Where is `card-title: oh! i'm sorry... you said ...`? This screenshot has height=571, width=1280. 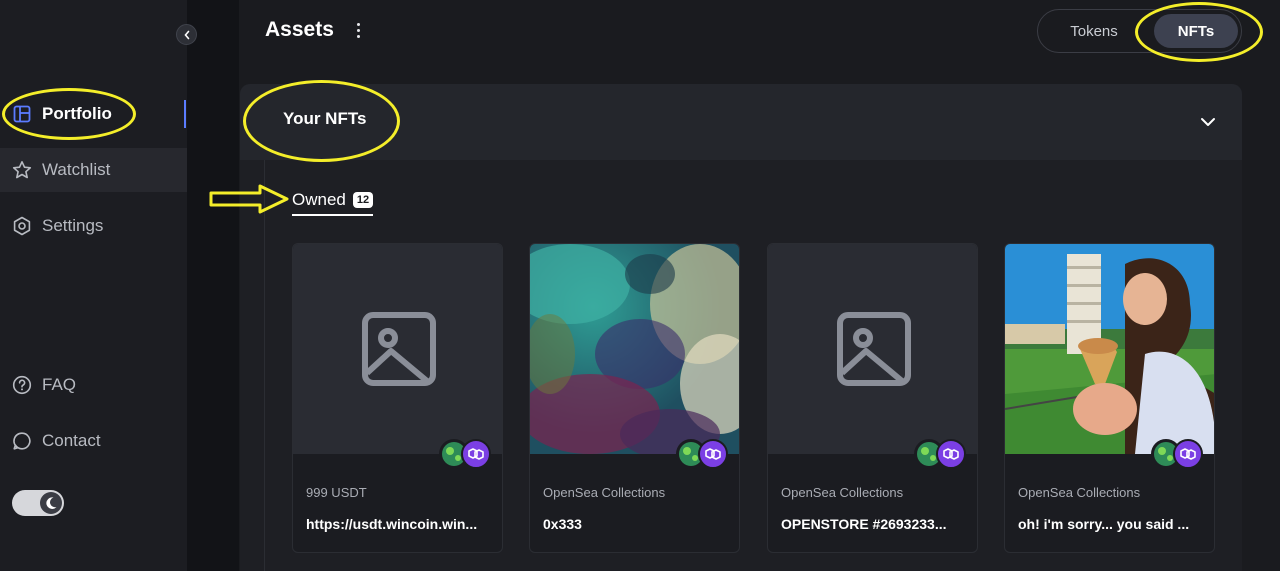 card-title: oh! i'm sorry... you said ... is located at coordinates (1104, 524).